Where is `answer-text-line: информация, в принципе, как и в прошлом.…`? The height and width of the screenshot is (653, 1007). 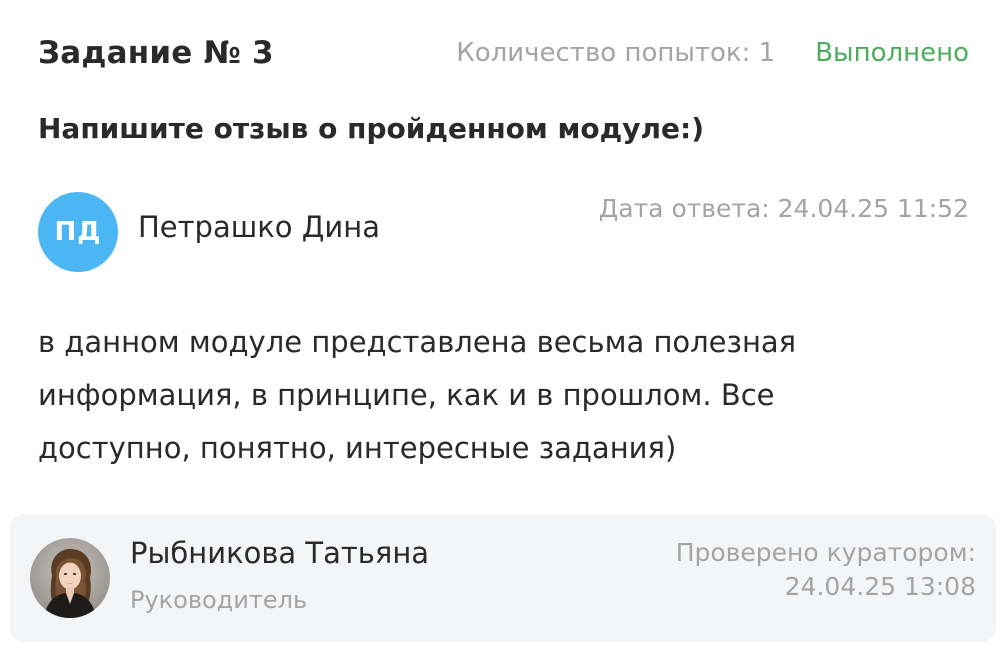
answer-text-line: информация, в принципе, как и в прошлом.… is located at coordinates (406, 395).